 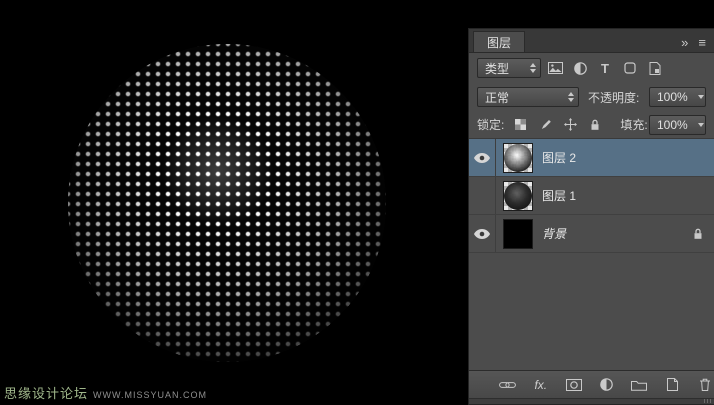 I want to click on fill-value: 100%, so click(x=672, y=124).